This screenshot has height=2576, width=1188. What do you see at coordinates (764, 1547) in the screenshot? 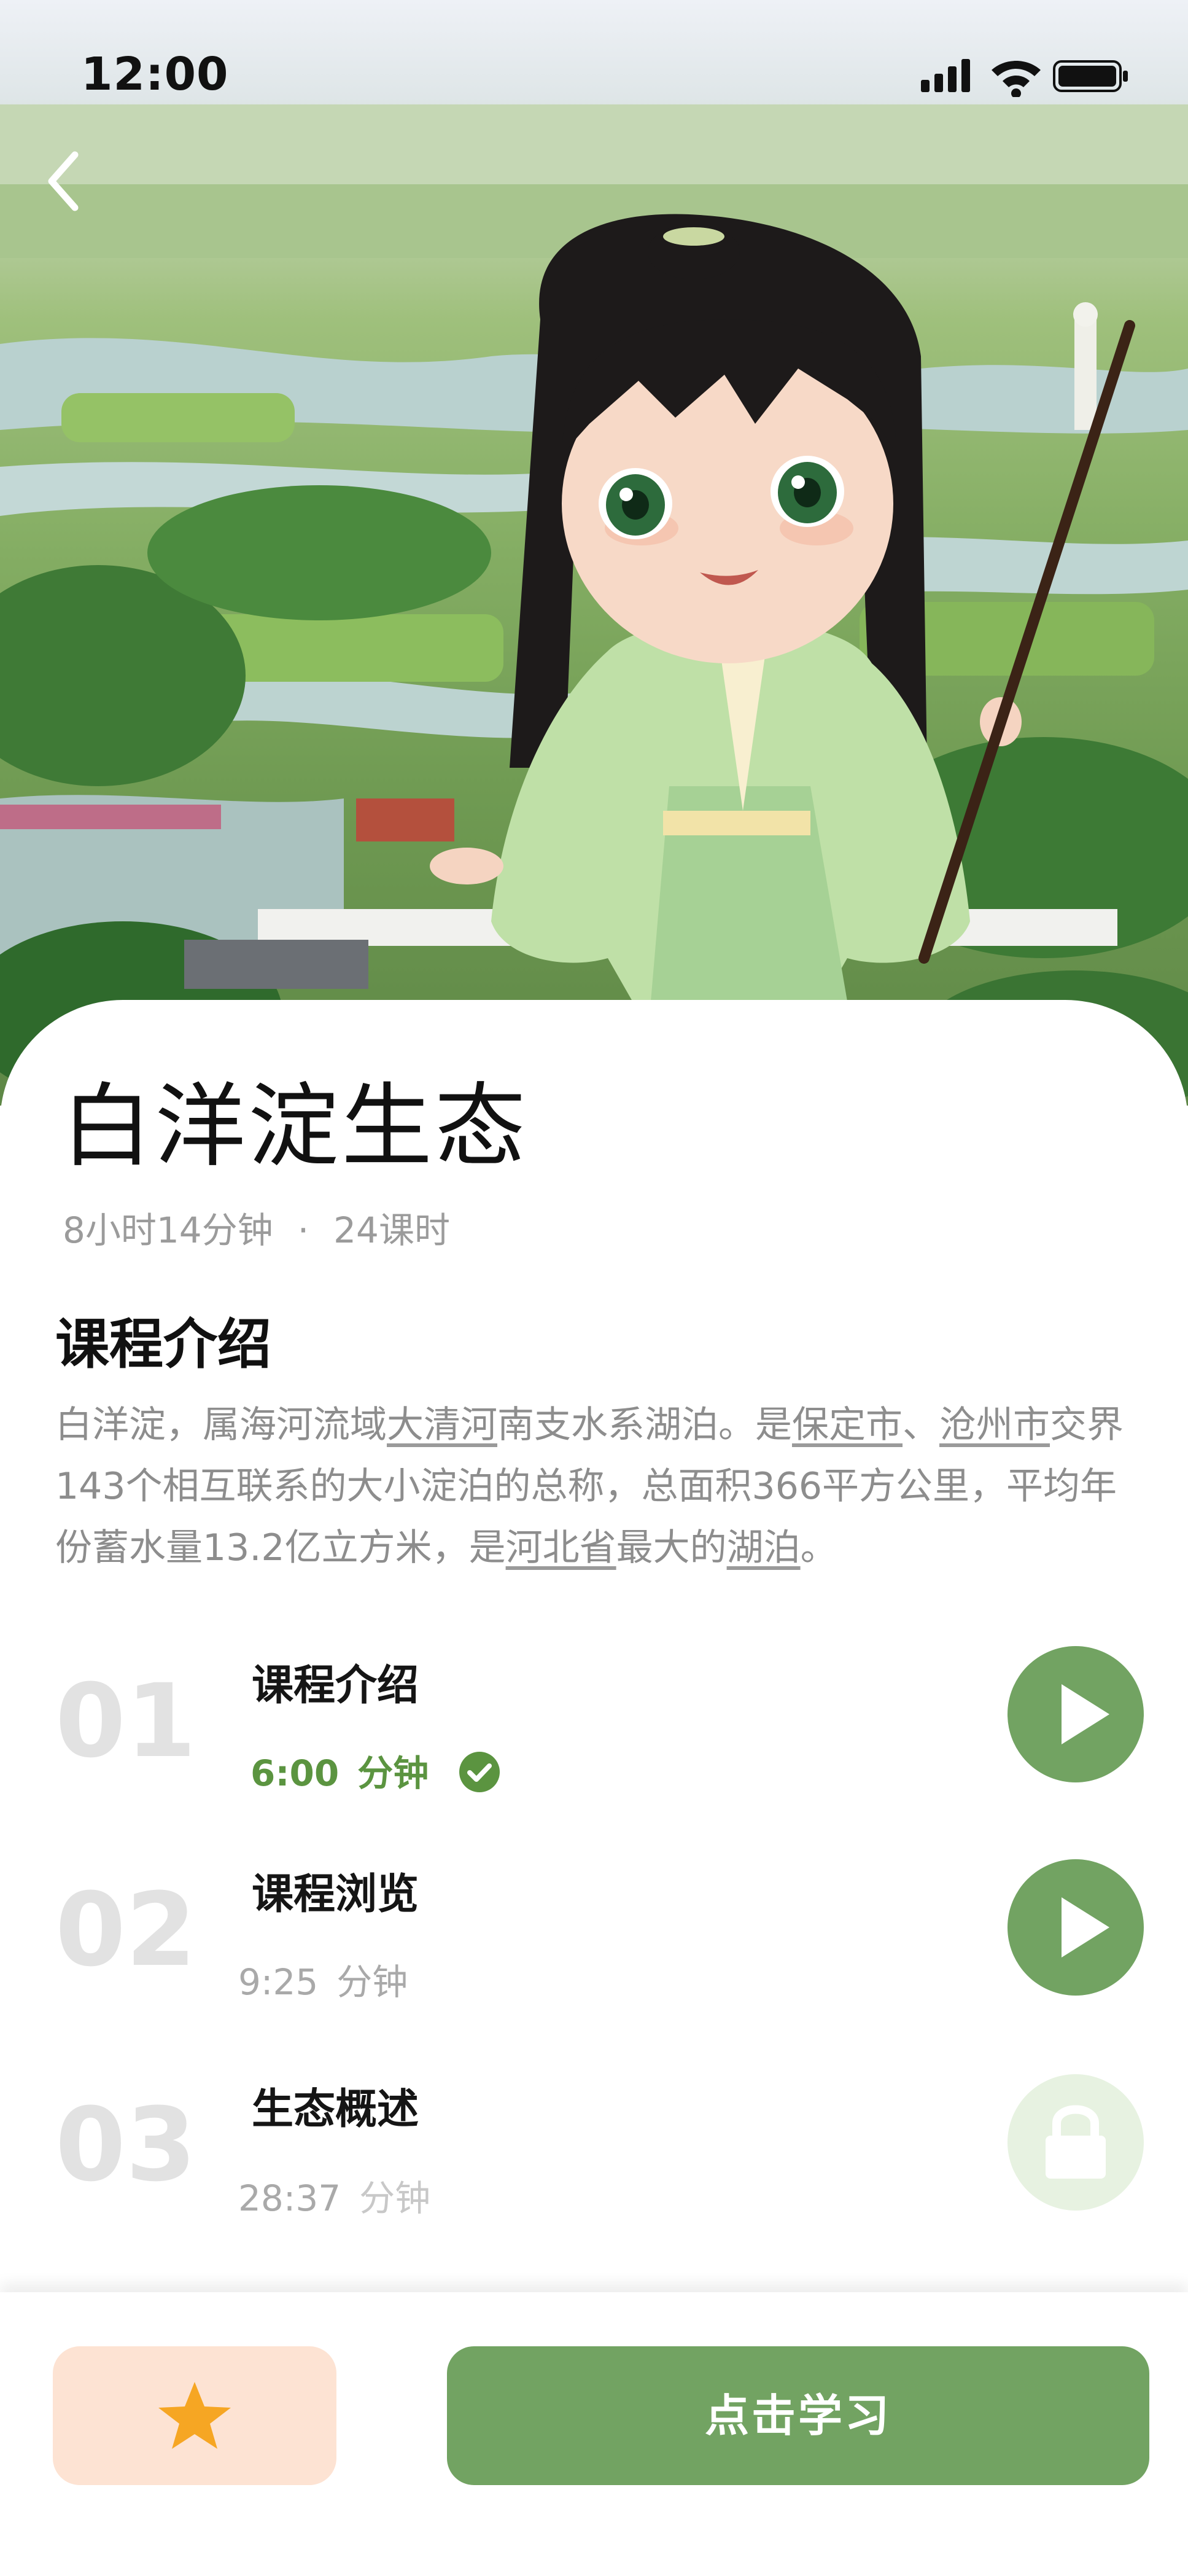
I see `intro-link: 湖泊` at bounding box center [764, 1547].